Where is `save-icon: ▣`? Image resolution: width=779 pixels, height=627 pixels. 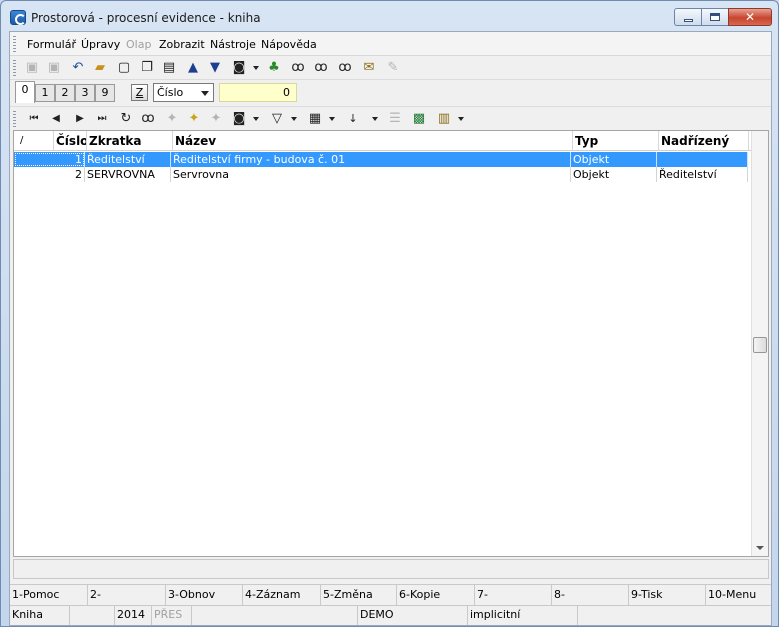 save-icon: ▣ is located at coordinates (32, 68).